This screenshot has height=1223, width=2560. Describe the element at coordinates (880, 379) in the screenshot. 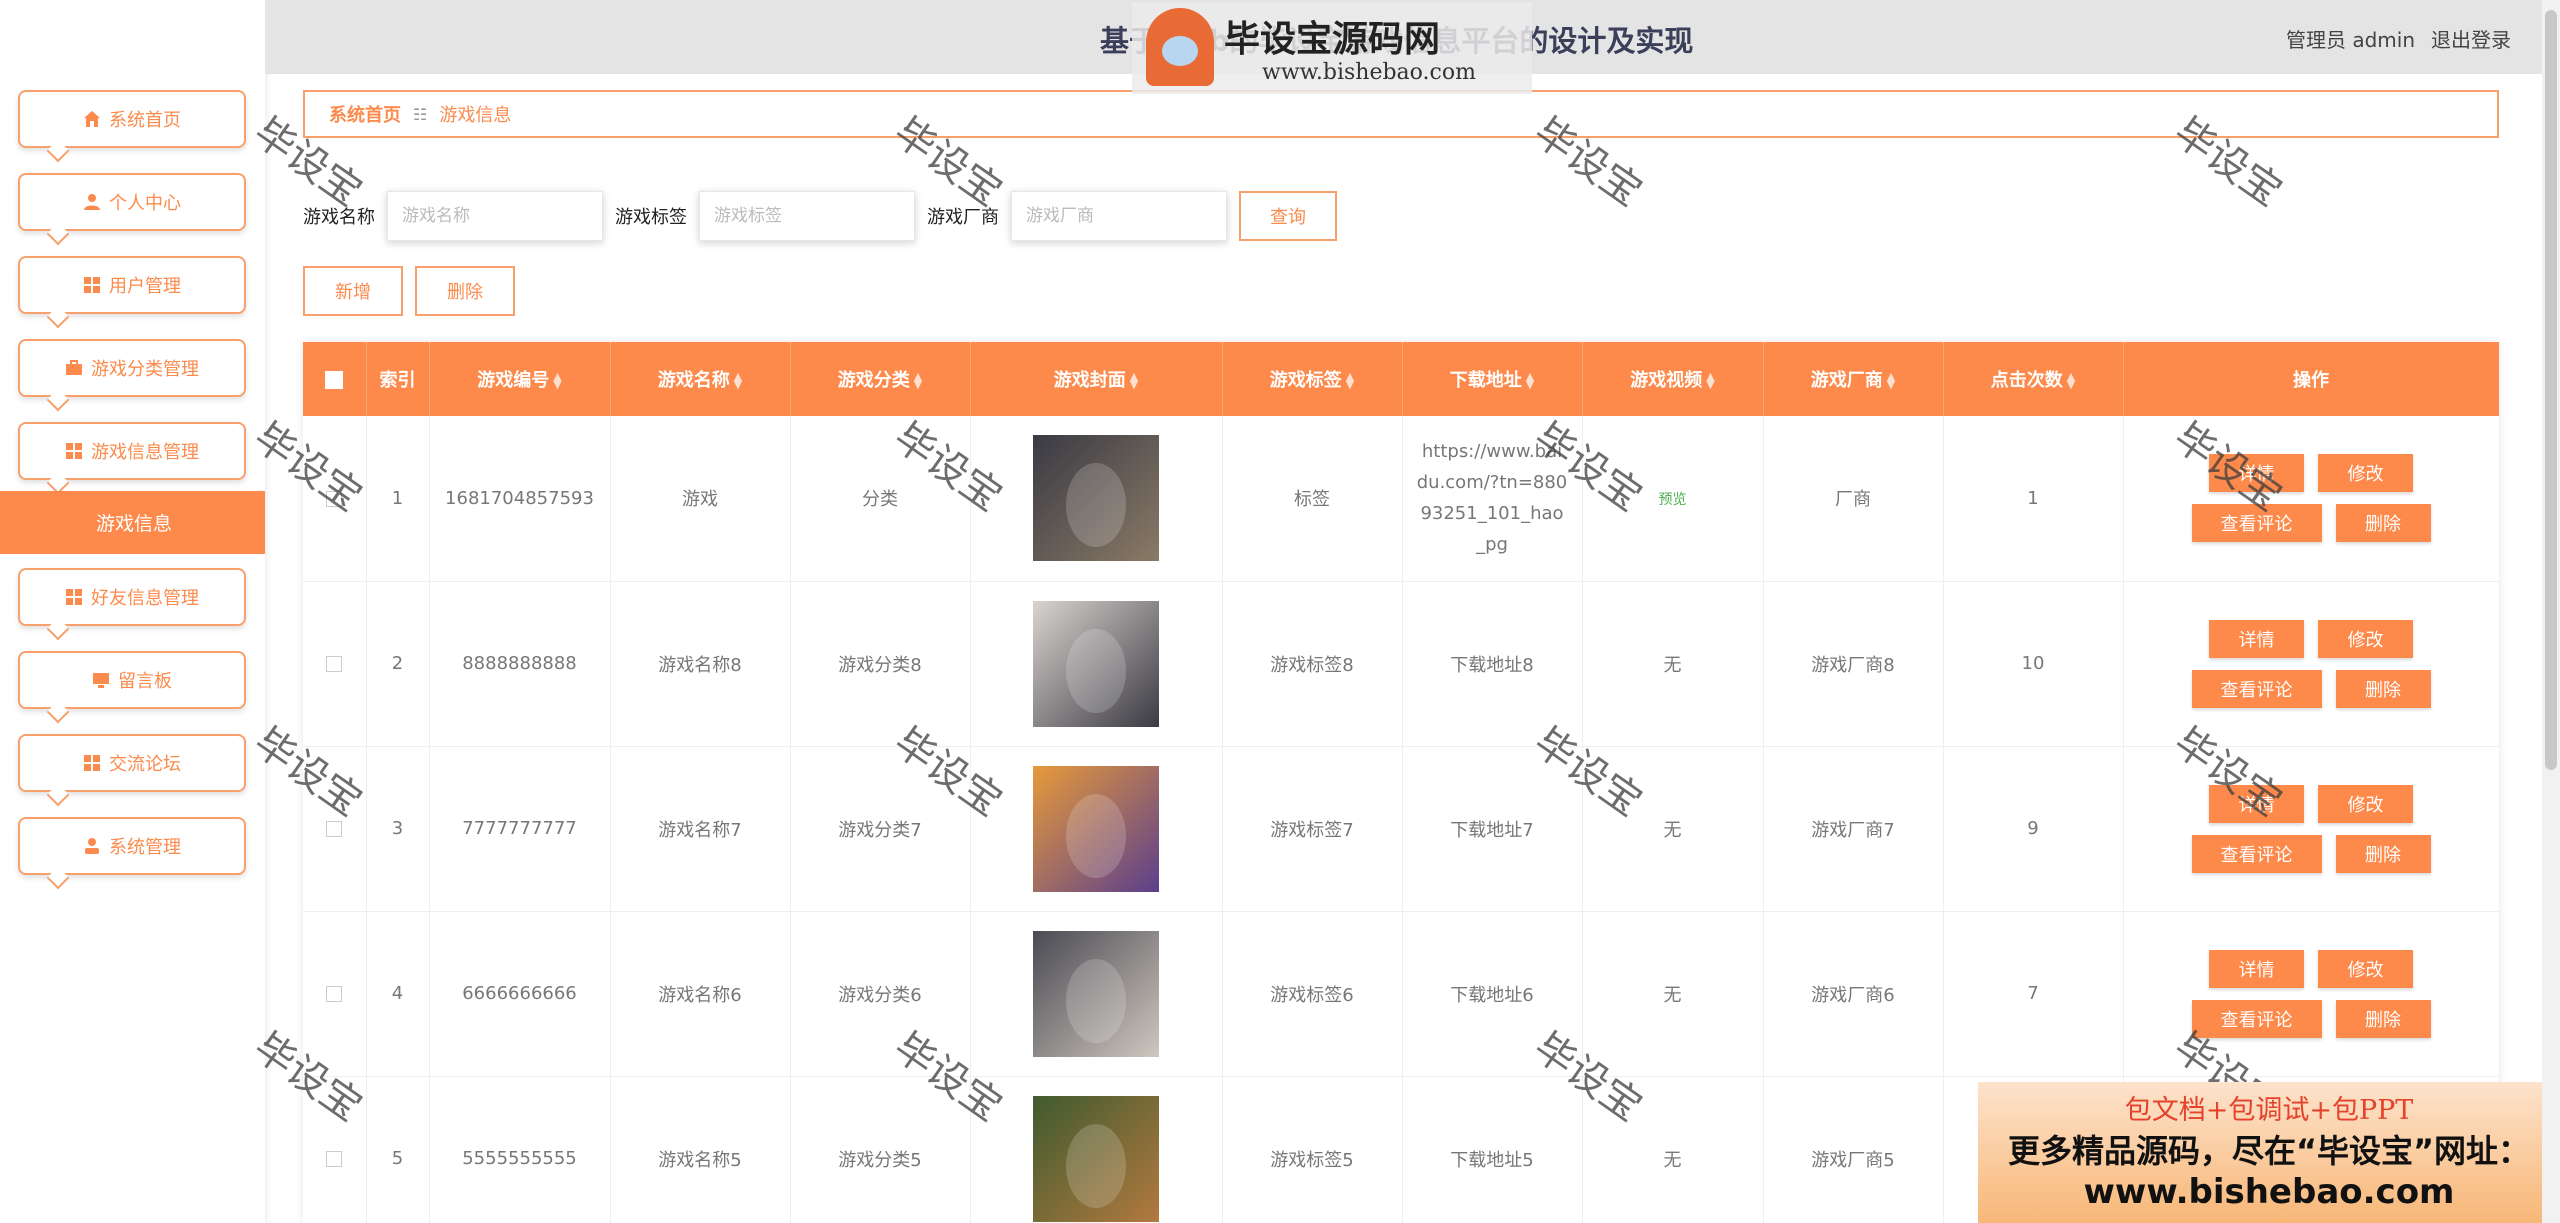

I see `column-header: 游戏分类 ▲ ▼` at that location.